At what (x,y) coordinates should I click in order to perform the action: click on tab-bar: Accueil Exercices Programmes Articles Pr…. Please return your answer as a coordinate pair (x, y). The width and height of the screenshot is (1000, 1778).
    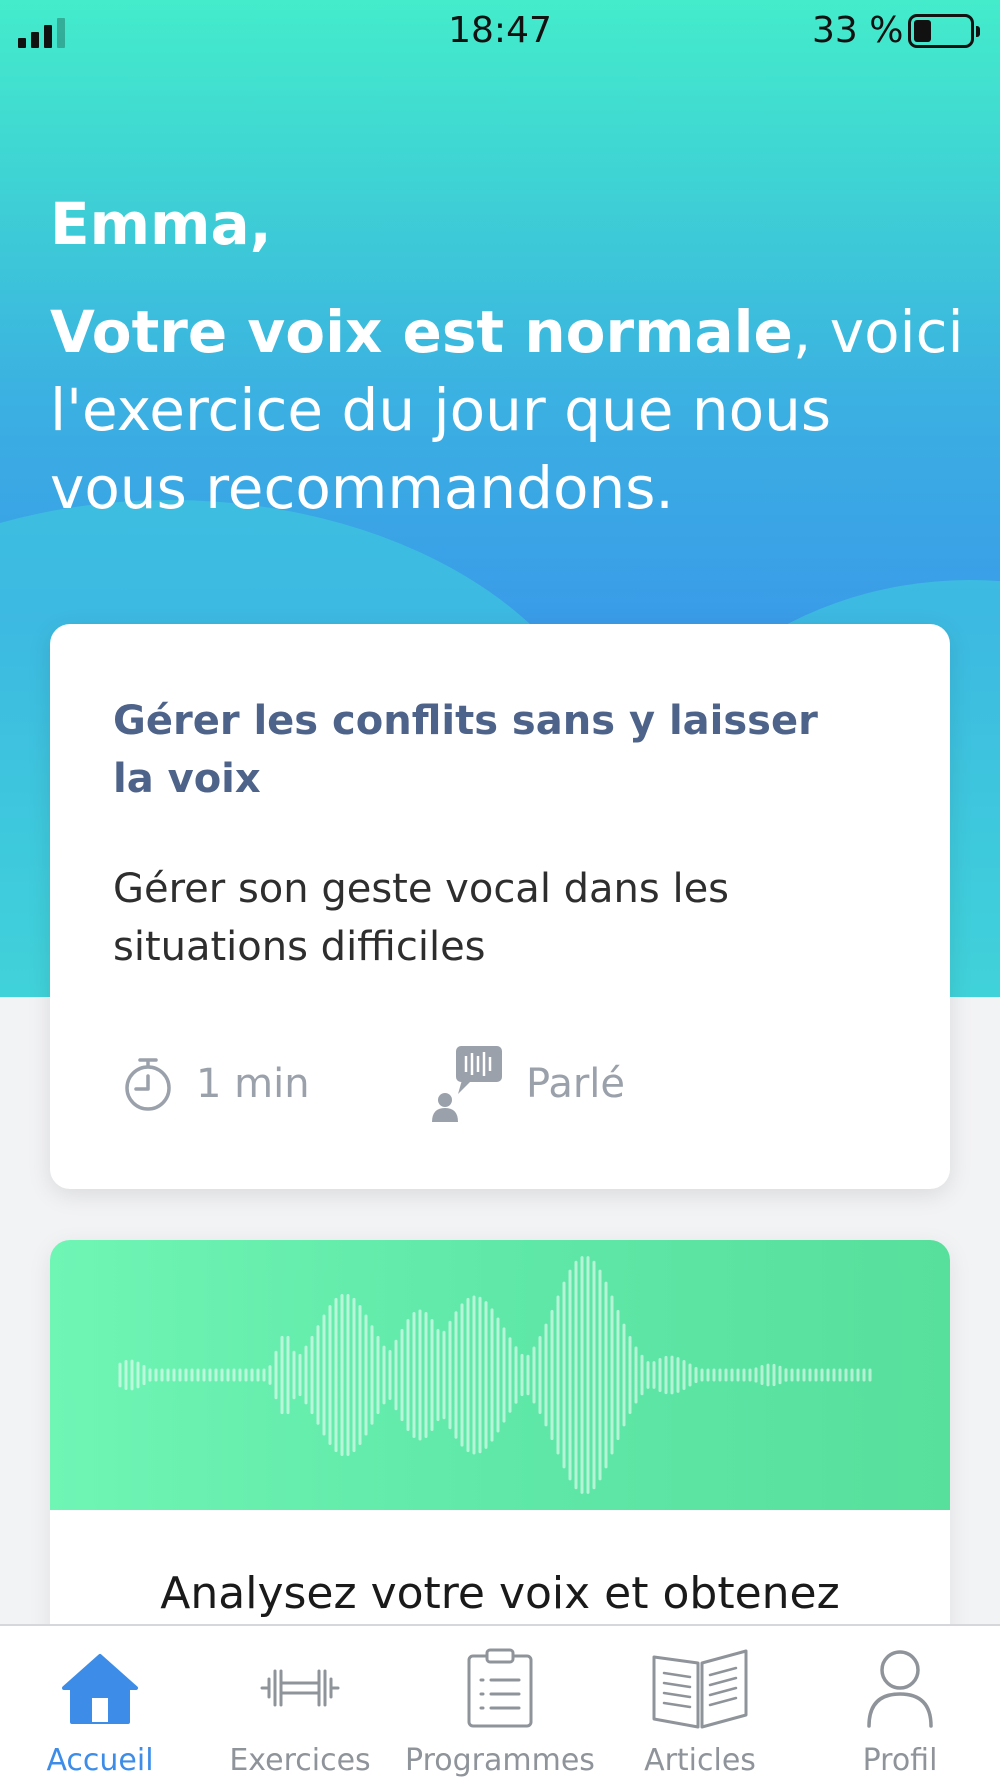
    Looking at the image, I should click on (500, 1701).